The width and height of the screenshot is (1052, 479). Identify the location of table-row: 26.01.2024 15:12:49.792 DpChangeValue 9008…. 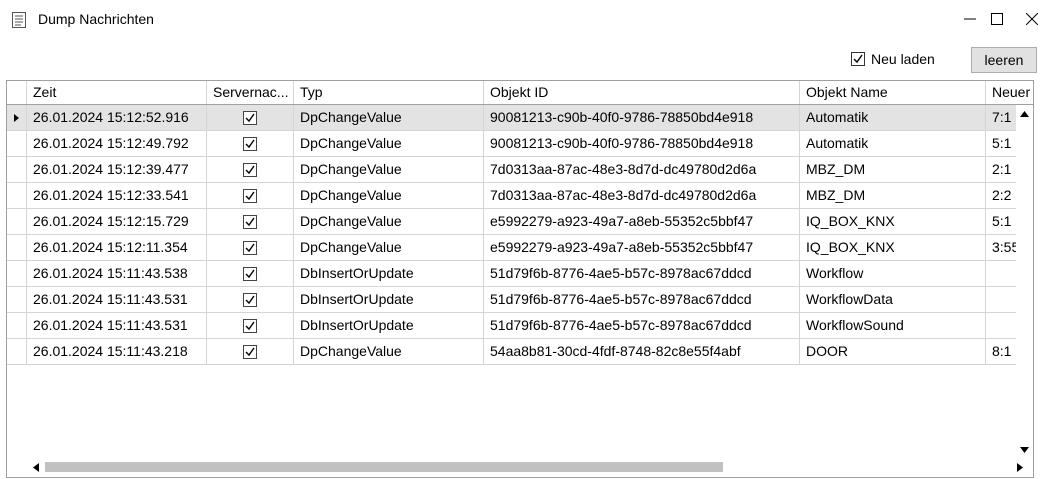
(520, 144).